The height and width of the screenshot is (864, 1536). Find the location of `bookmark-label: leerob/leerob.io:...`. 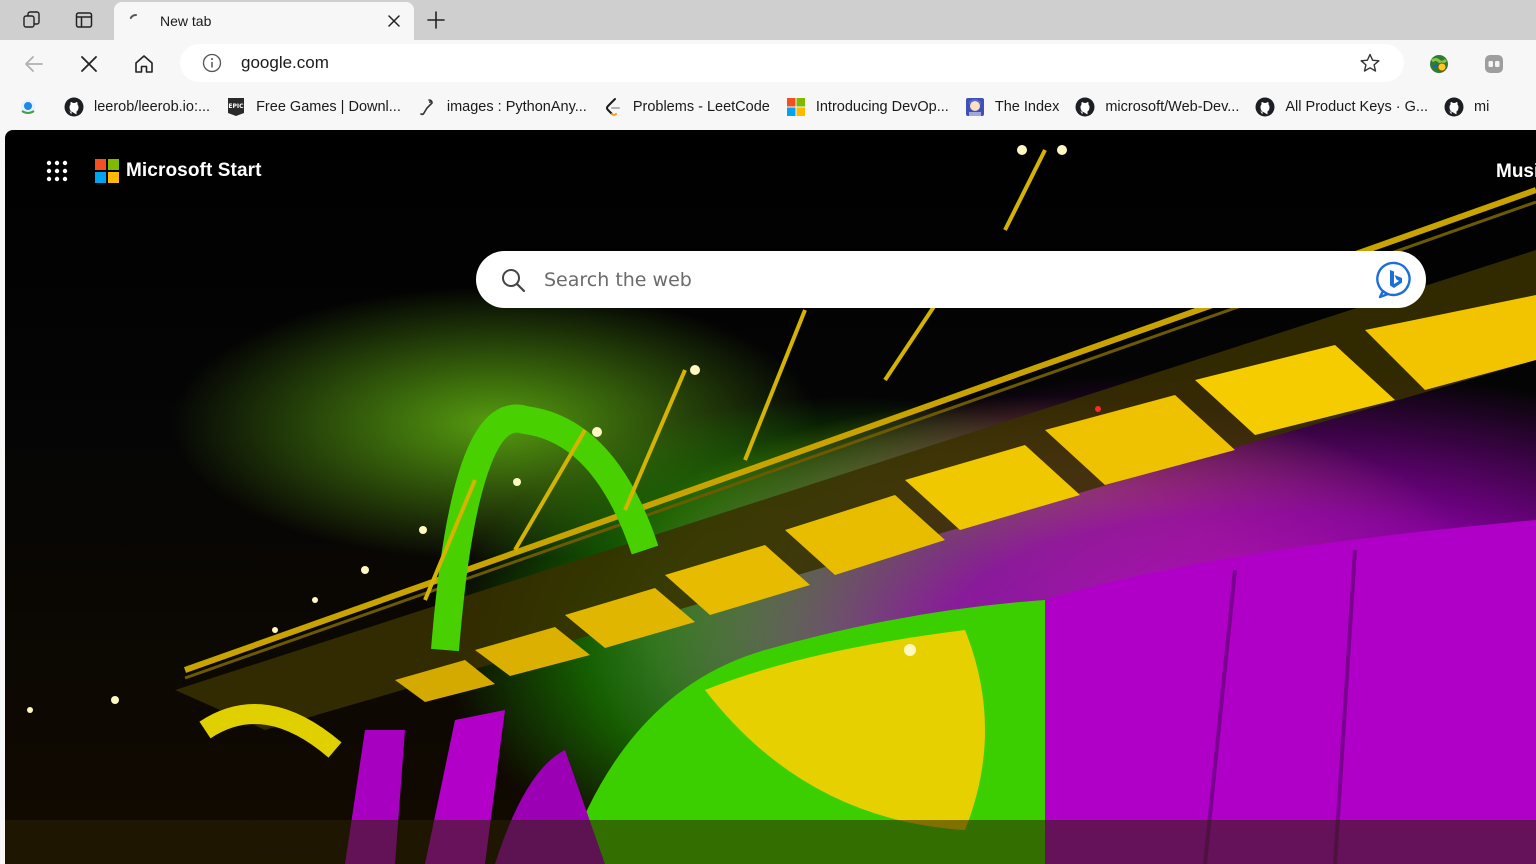

bookmark-label: leerob/leerob.io:... is located at coordinates (152, 107).